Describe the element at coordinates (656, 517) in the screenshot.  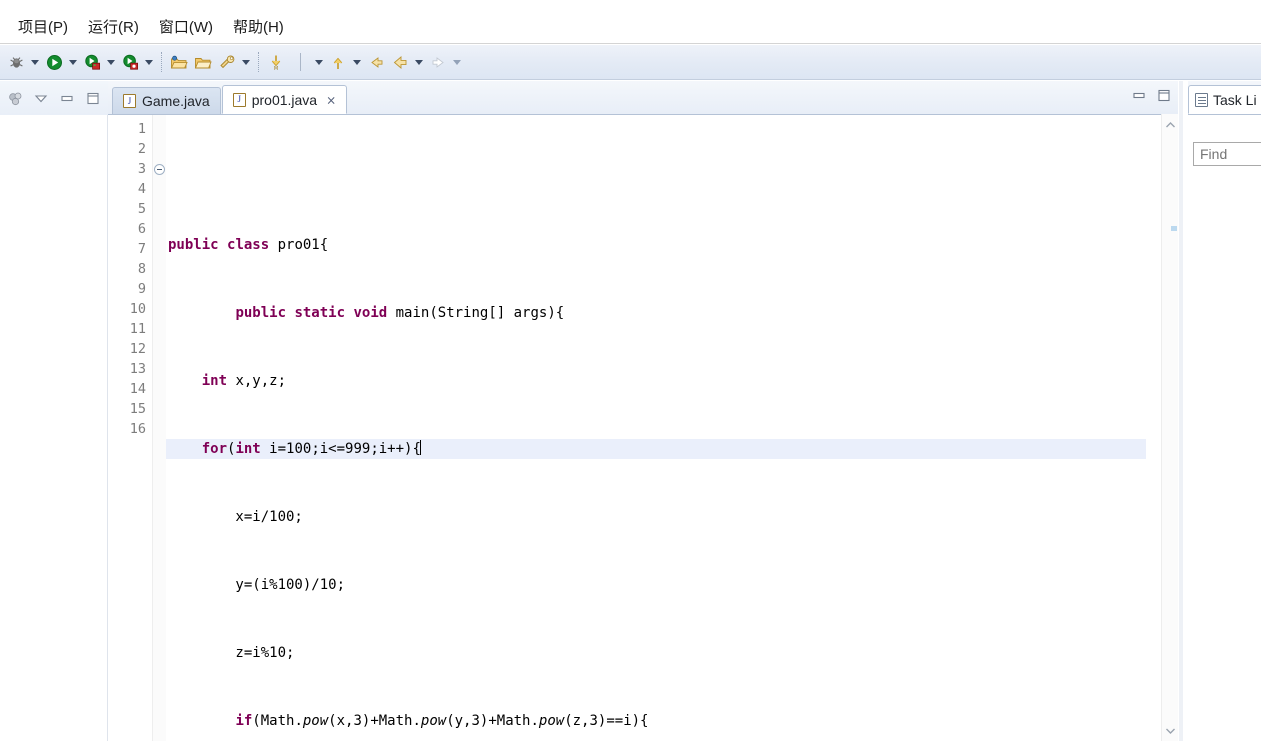
I see `code-line: x=i/100;` at that location.